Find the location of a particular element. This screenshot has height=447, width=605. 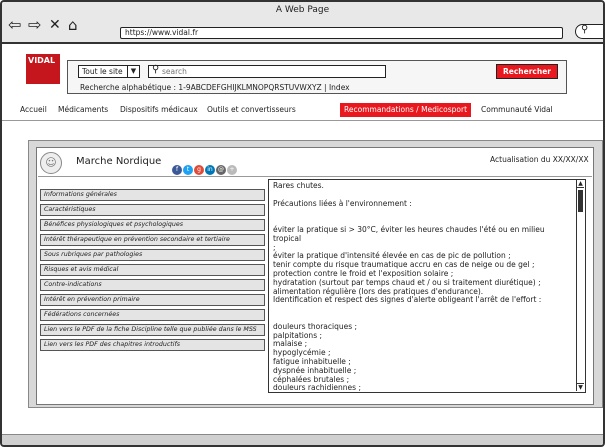

browser-search-field: ⚲ is located at coordinates (589, 31).